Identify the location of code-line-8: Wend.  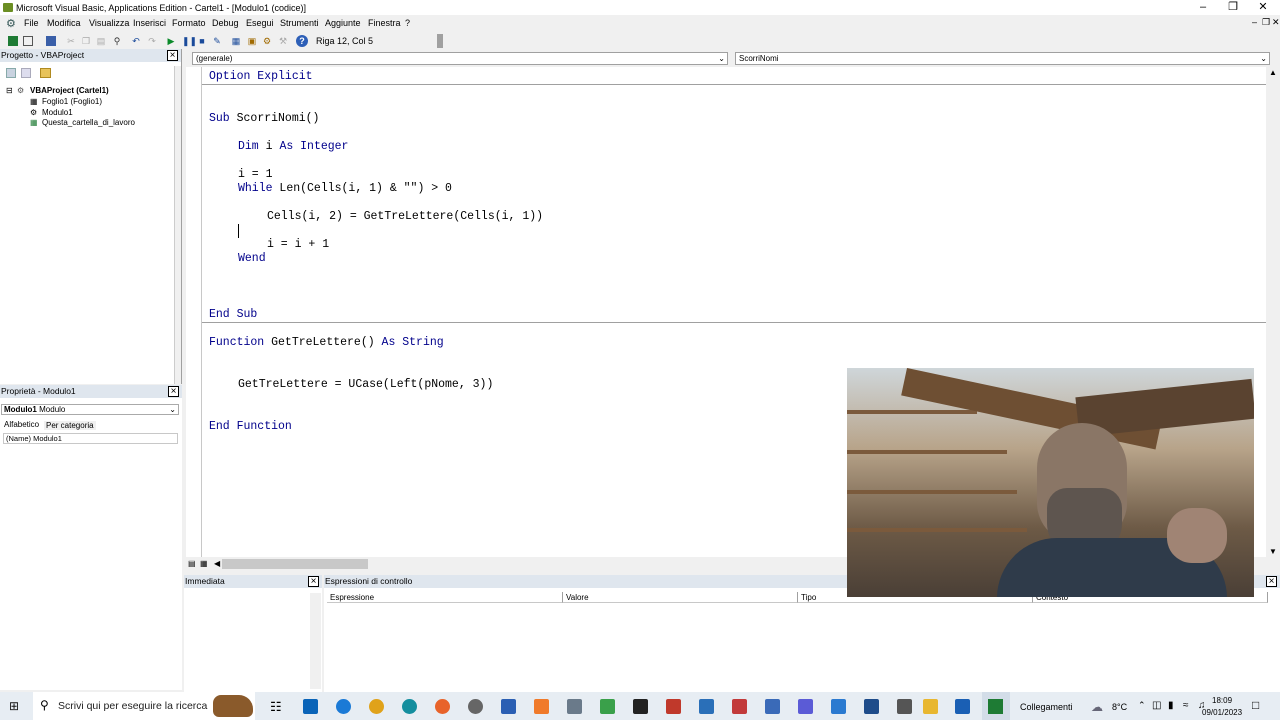
(252, 258).